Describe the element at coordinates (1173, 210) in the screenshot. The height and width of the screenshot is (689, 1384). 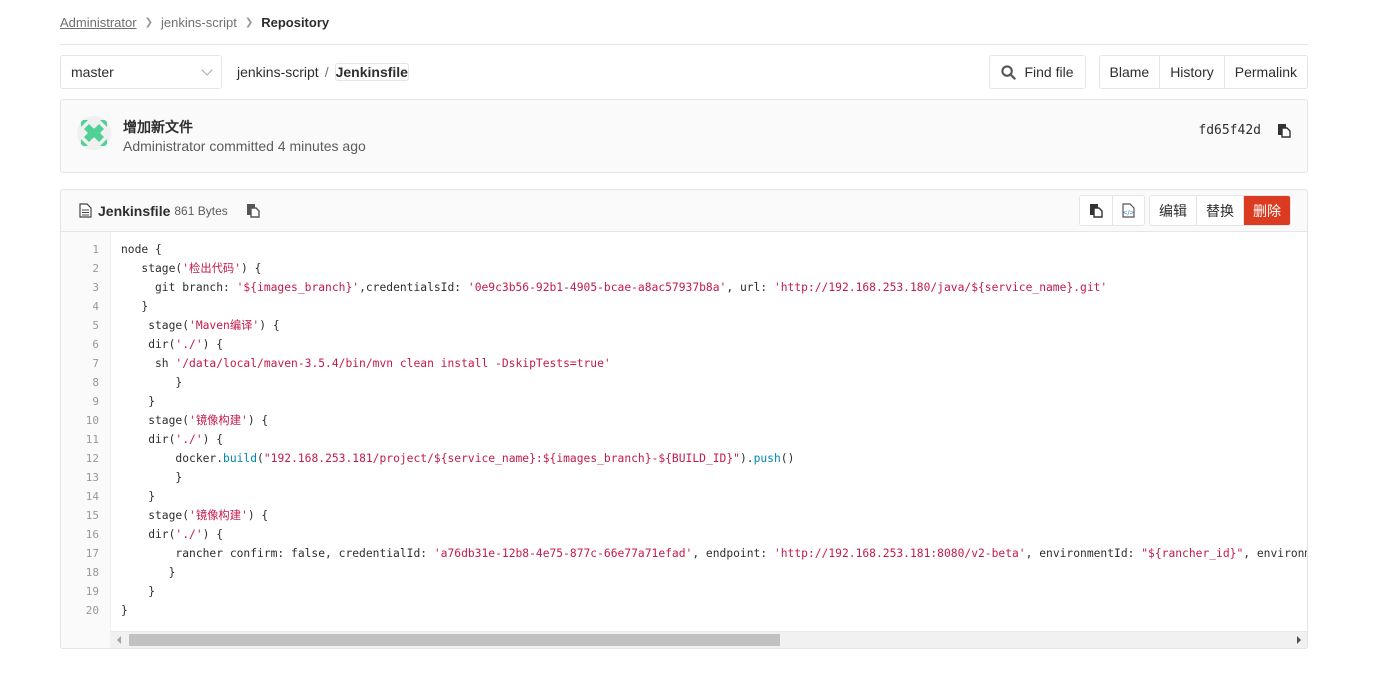
I see `edit-button: 编辑` at that location.